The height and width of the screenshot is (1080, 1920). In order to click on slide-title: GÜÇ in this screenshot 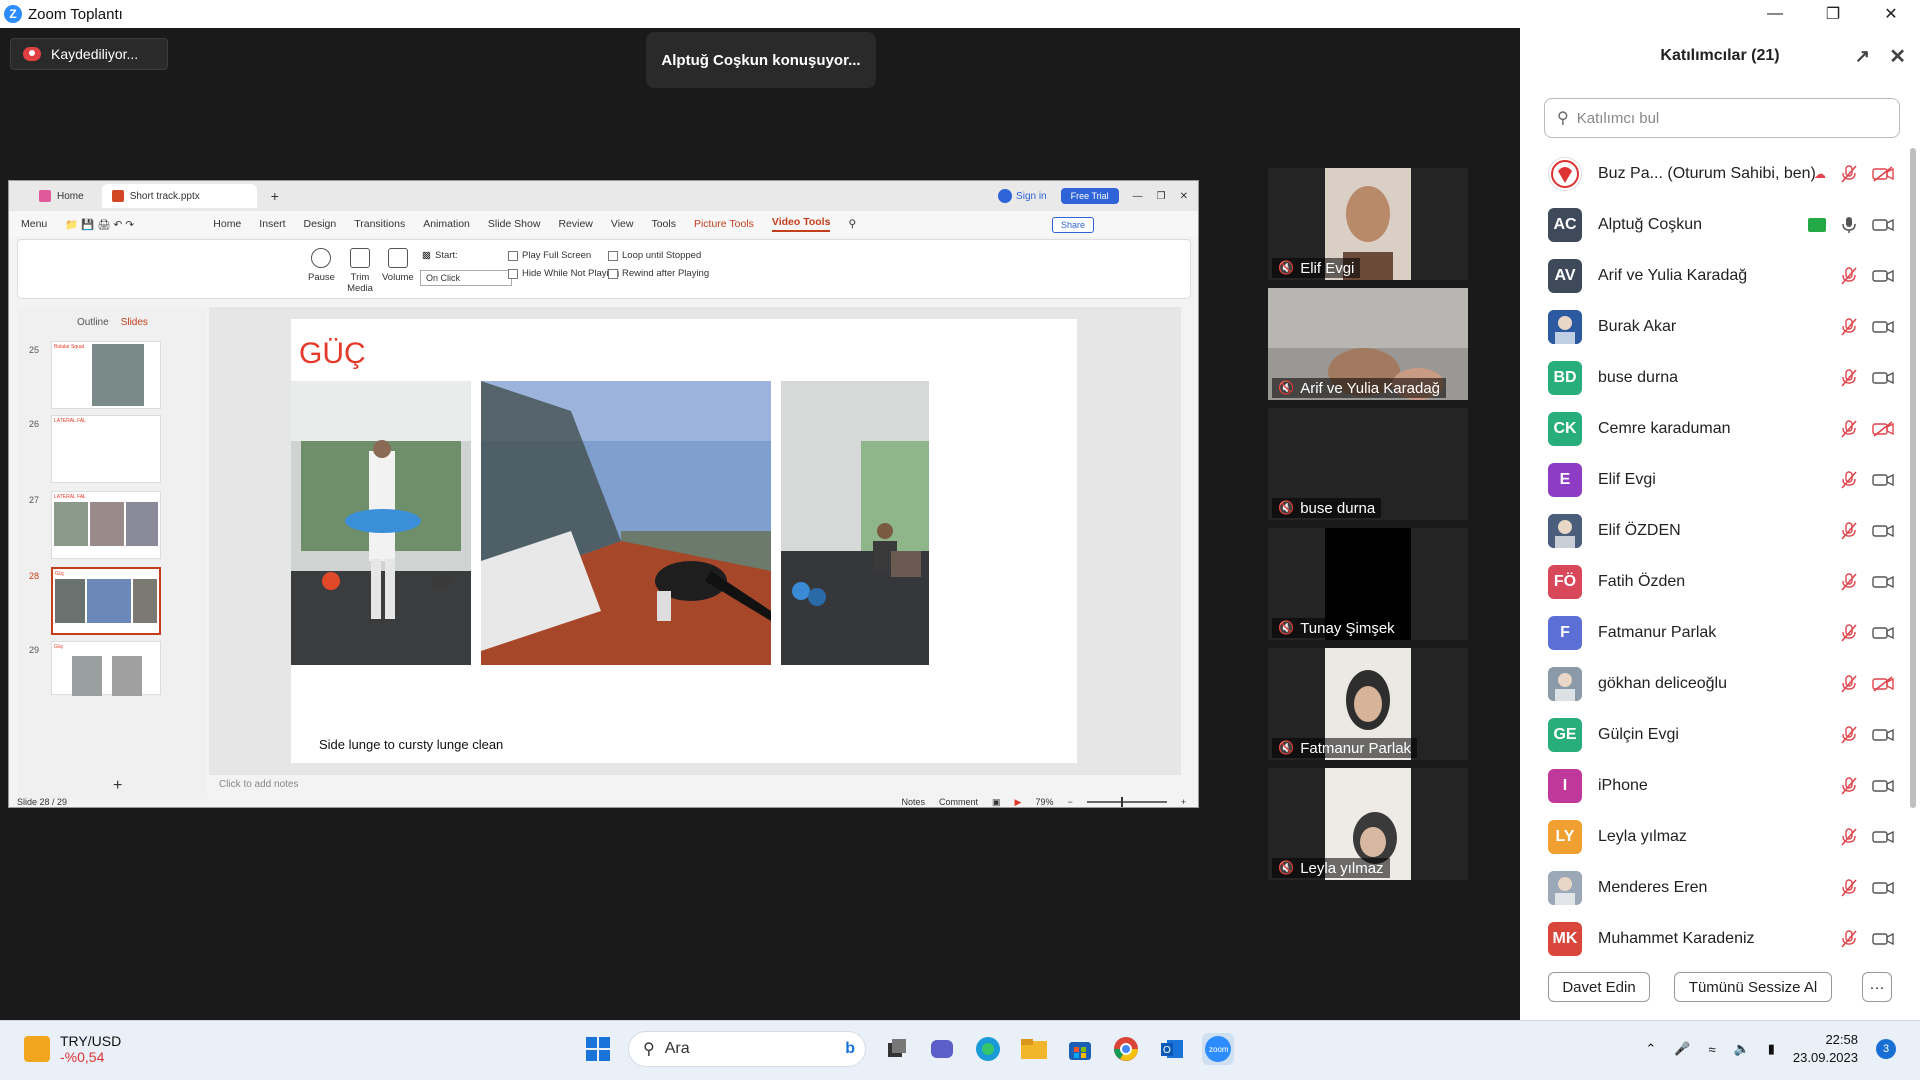, I will do `click(332, 354)`.